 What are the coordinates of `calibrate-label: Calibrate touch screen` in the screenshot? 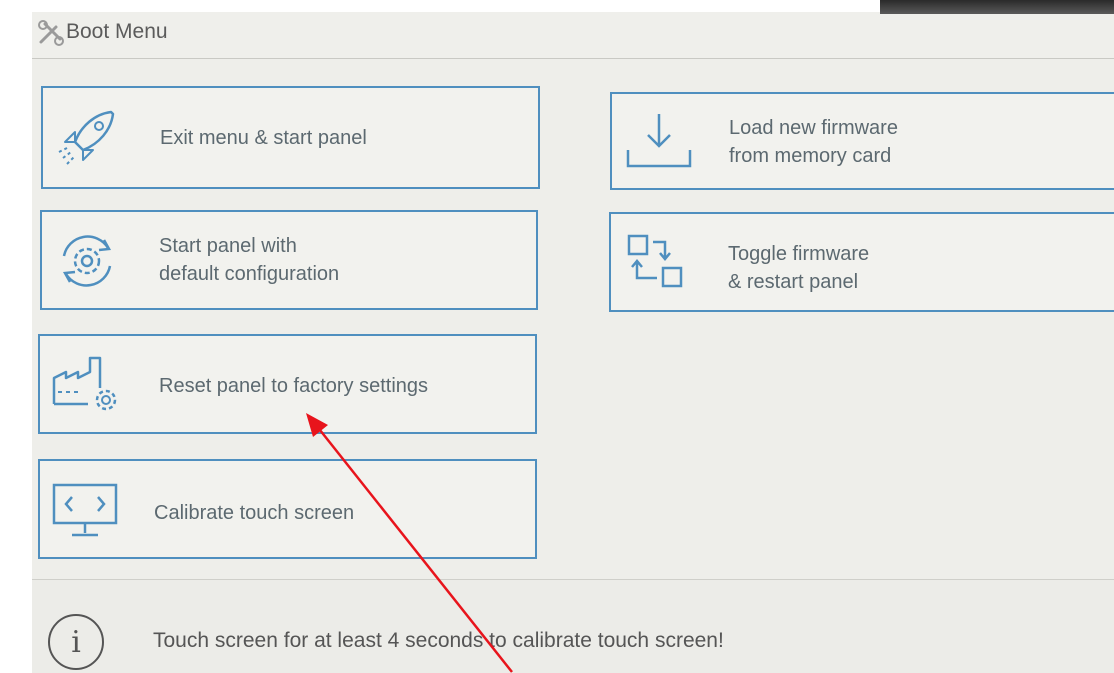 It's located at (254, 513).